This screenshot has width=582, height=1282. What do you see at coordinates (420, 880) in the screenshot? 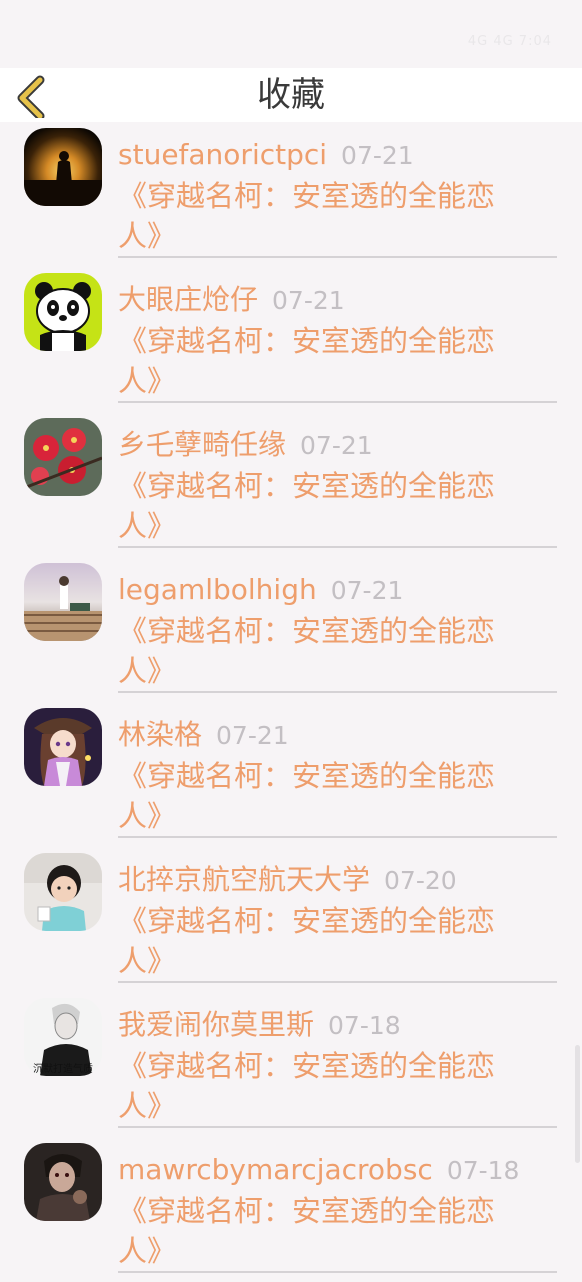
I see `item-date: 07-20` at bounding box center [420, 880].